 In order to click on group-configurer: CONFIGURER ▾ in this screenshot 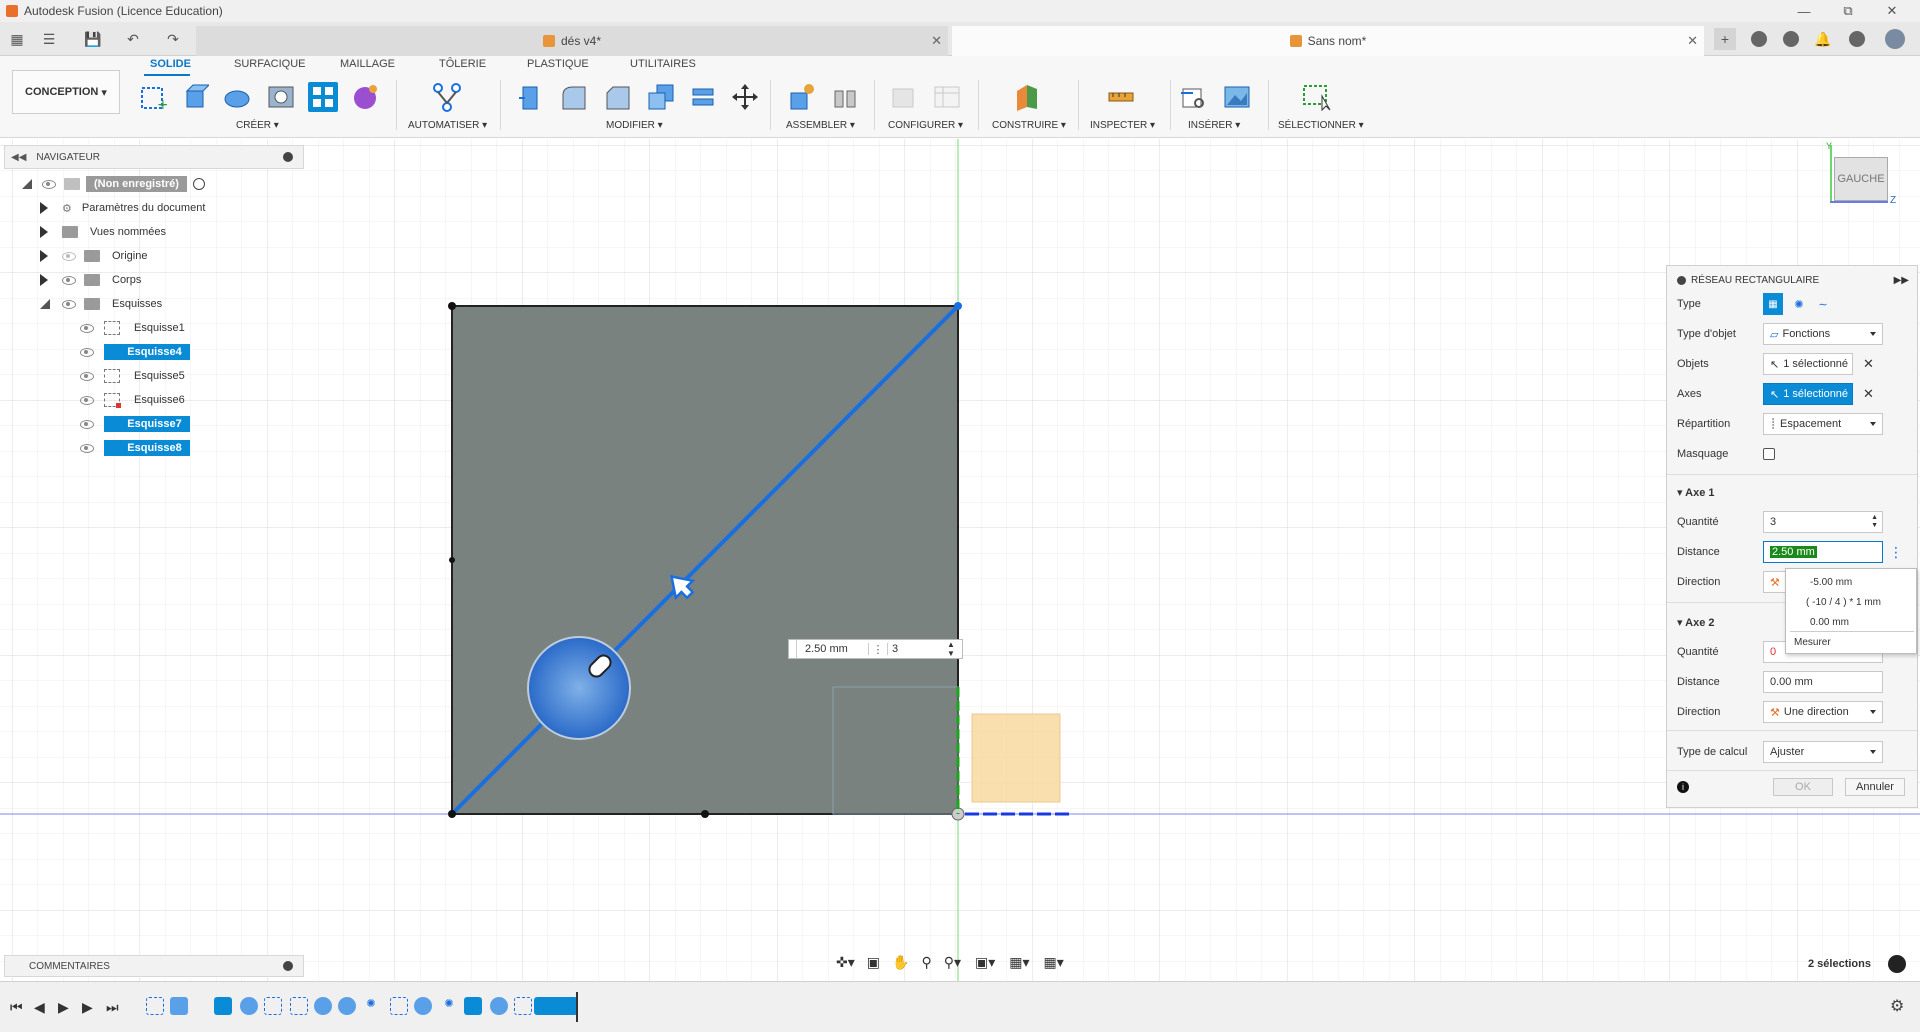, I will do `click(925, 125)`.